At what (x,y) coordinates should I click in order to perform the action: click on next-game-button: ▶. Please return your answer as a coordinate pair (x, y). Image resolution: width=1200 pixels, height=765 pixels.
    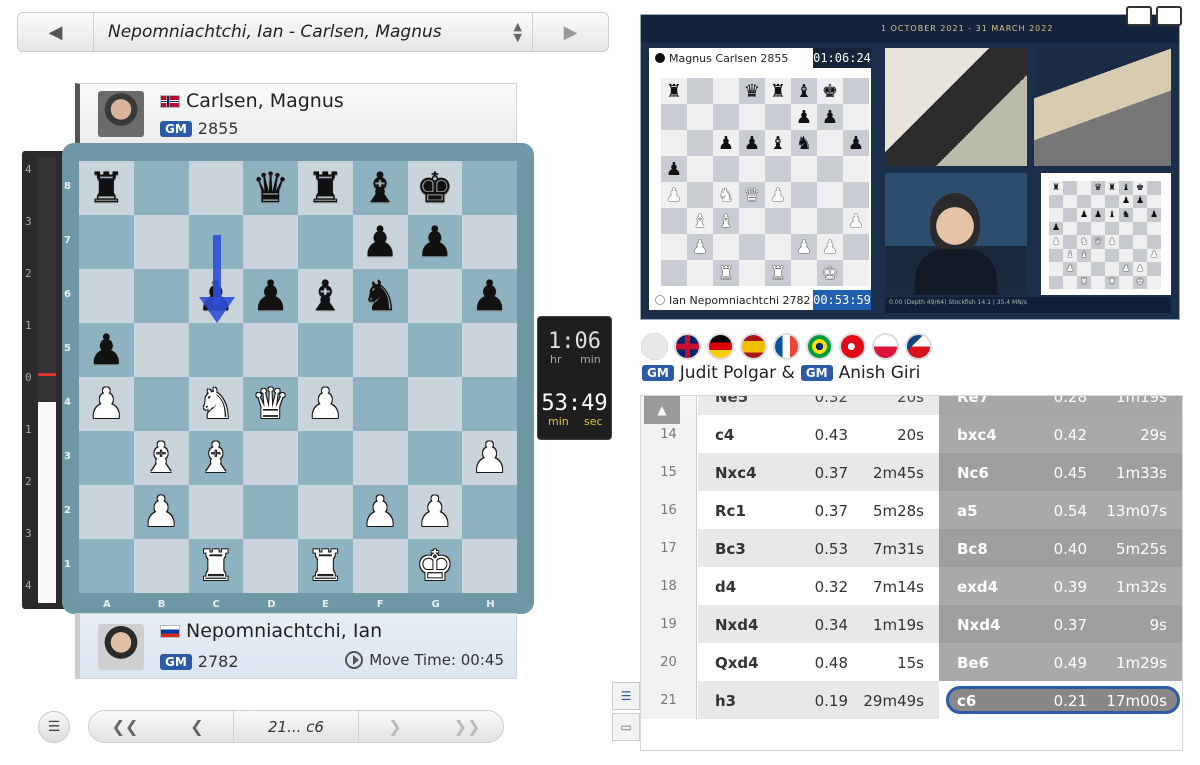
    Looking at the image, I should click on (570, 32).